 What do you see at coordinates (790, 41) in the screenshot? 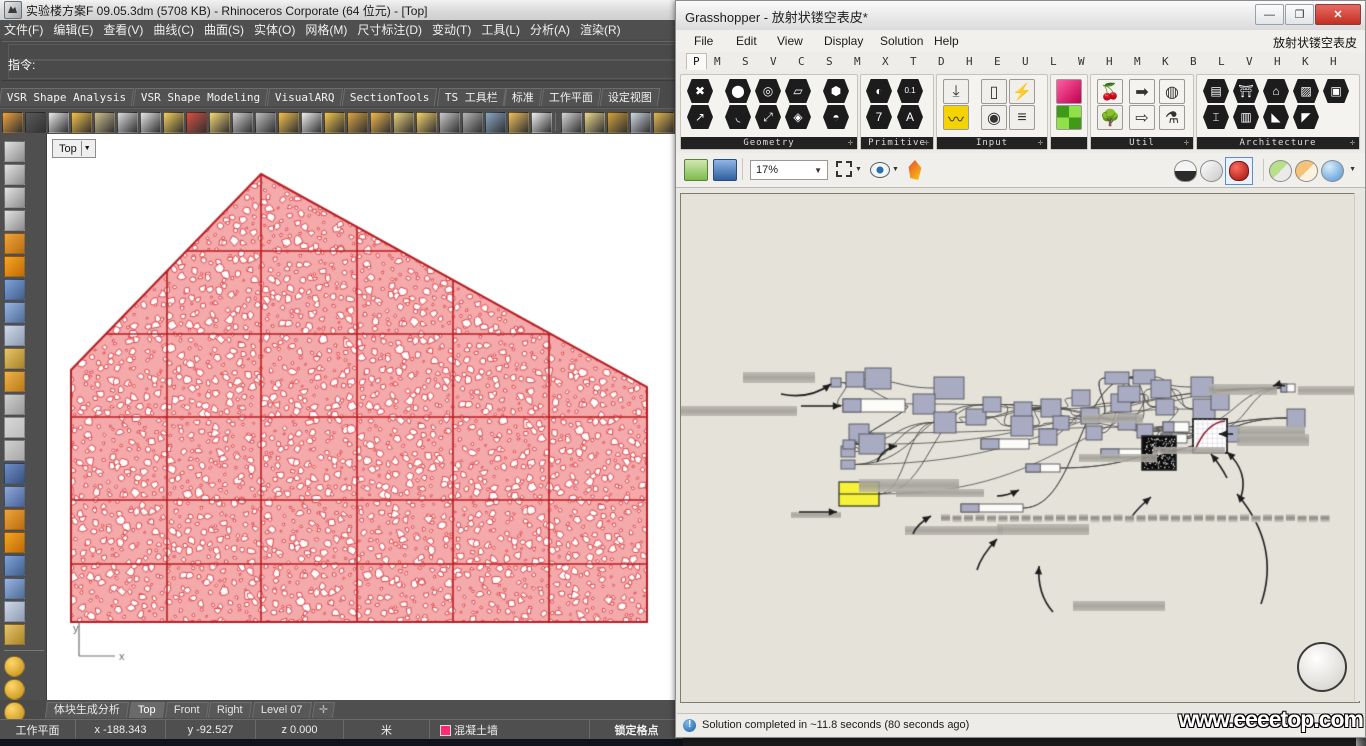
I see `gh-menu-view: View` at bounding box center [790, 41].